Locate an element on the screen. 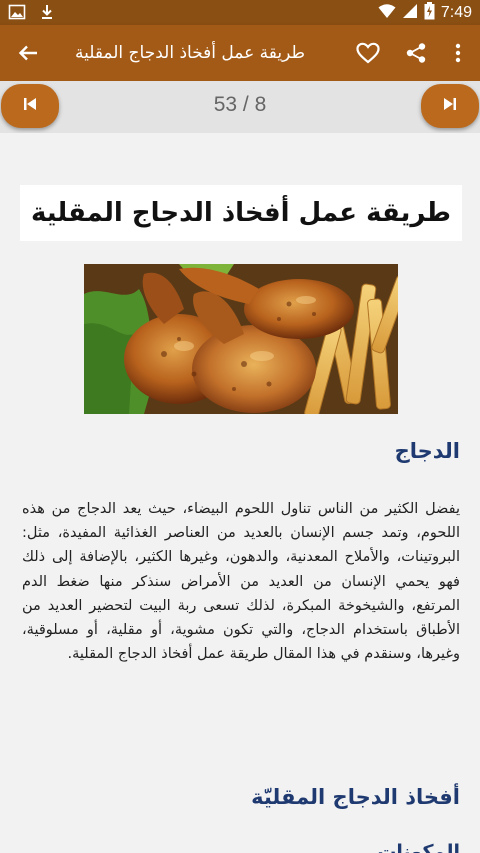 The image size is (480, 853). status-bar: 7:49 is located at coordinates (240, 12).